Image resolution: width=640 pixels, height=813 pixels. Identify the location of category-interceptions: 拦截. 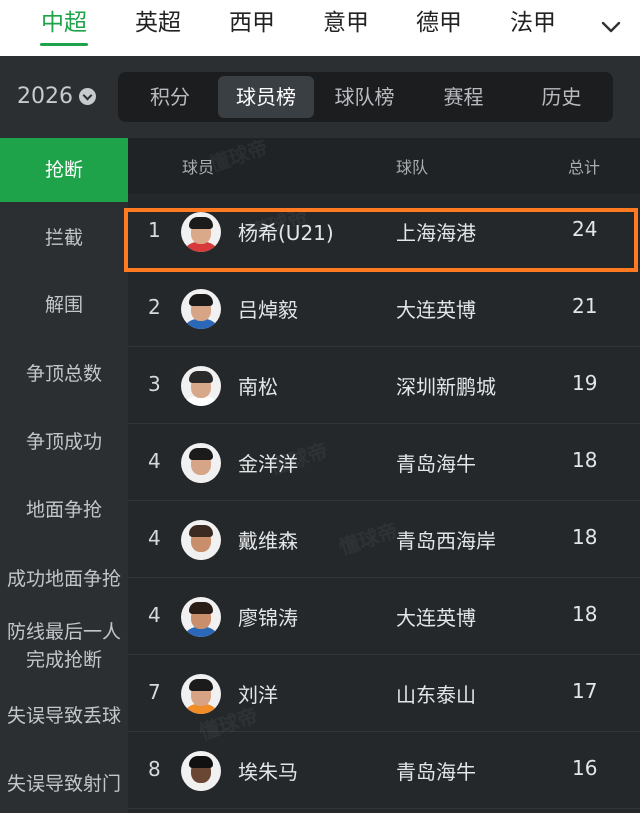
(64, 238).